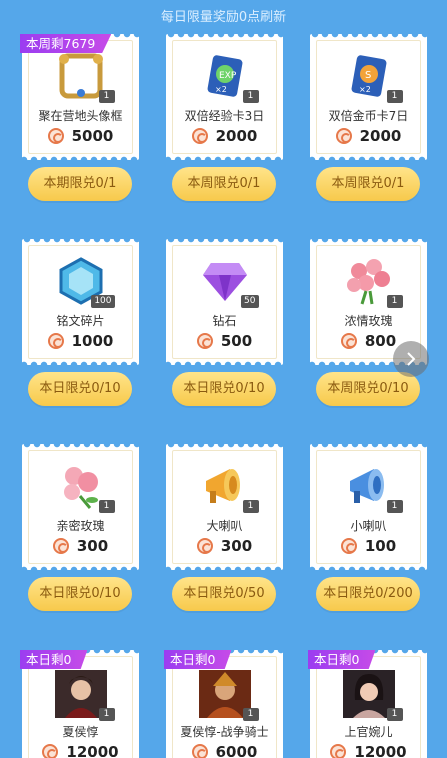 This screenshot has width=447, height=758. I want to click on price: 5000, so click(80, 136).